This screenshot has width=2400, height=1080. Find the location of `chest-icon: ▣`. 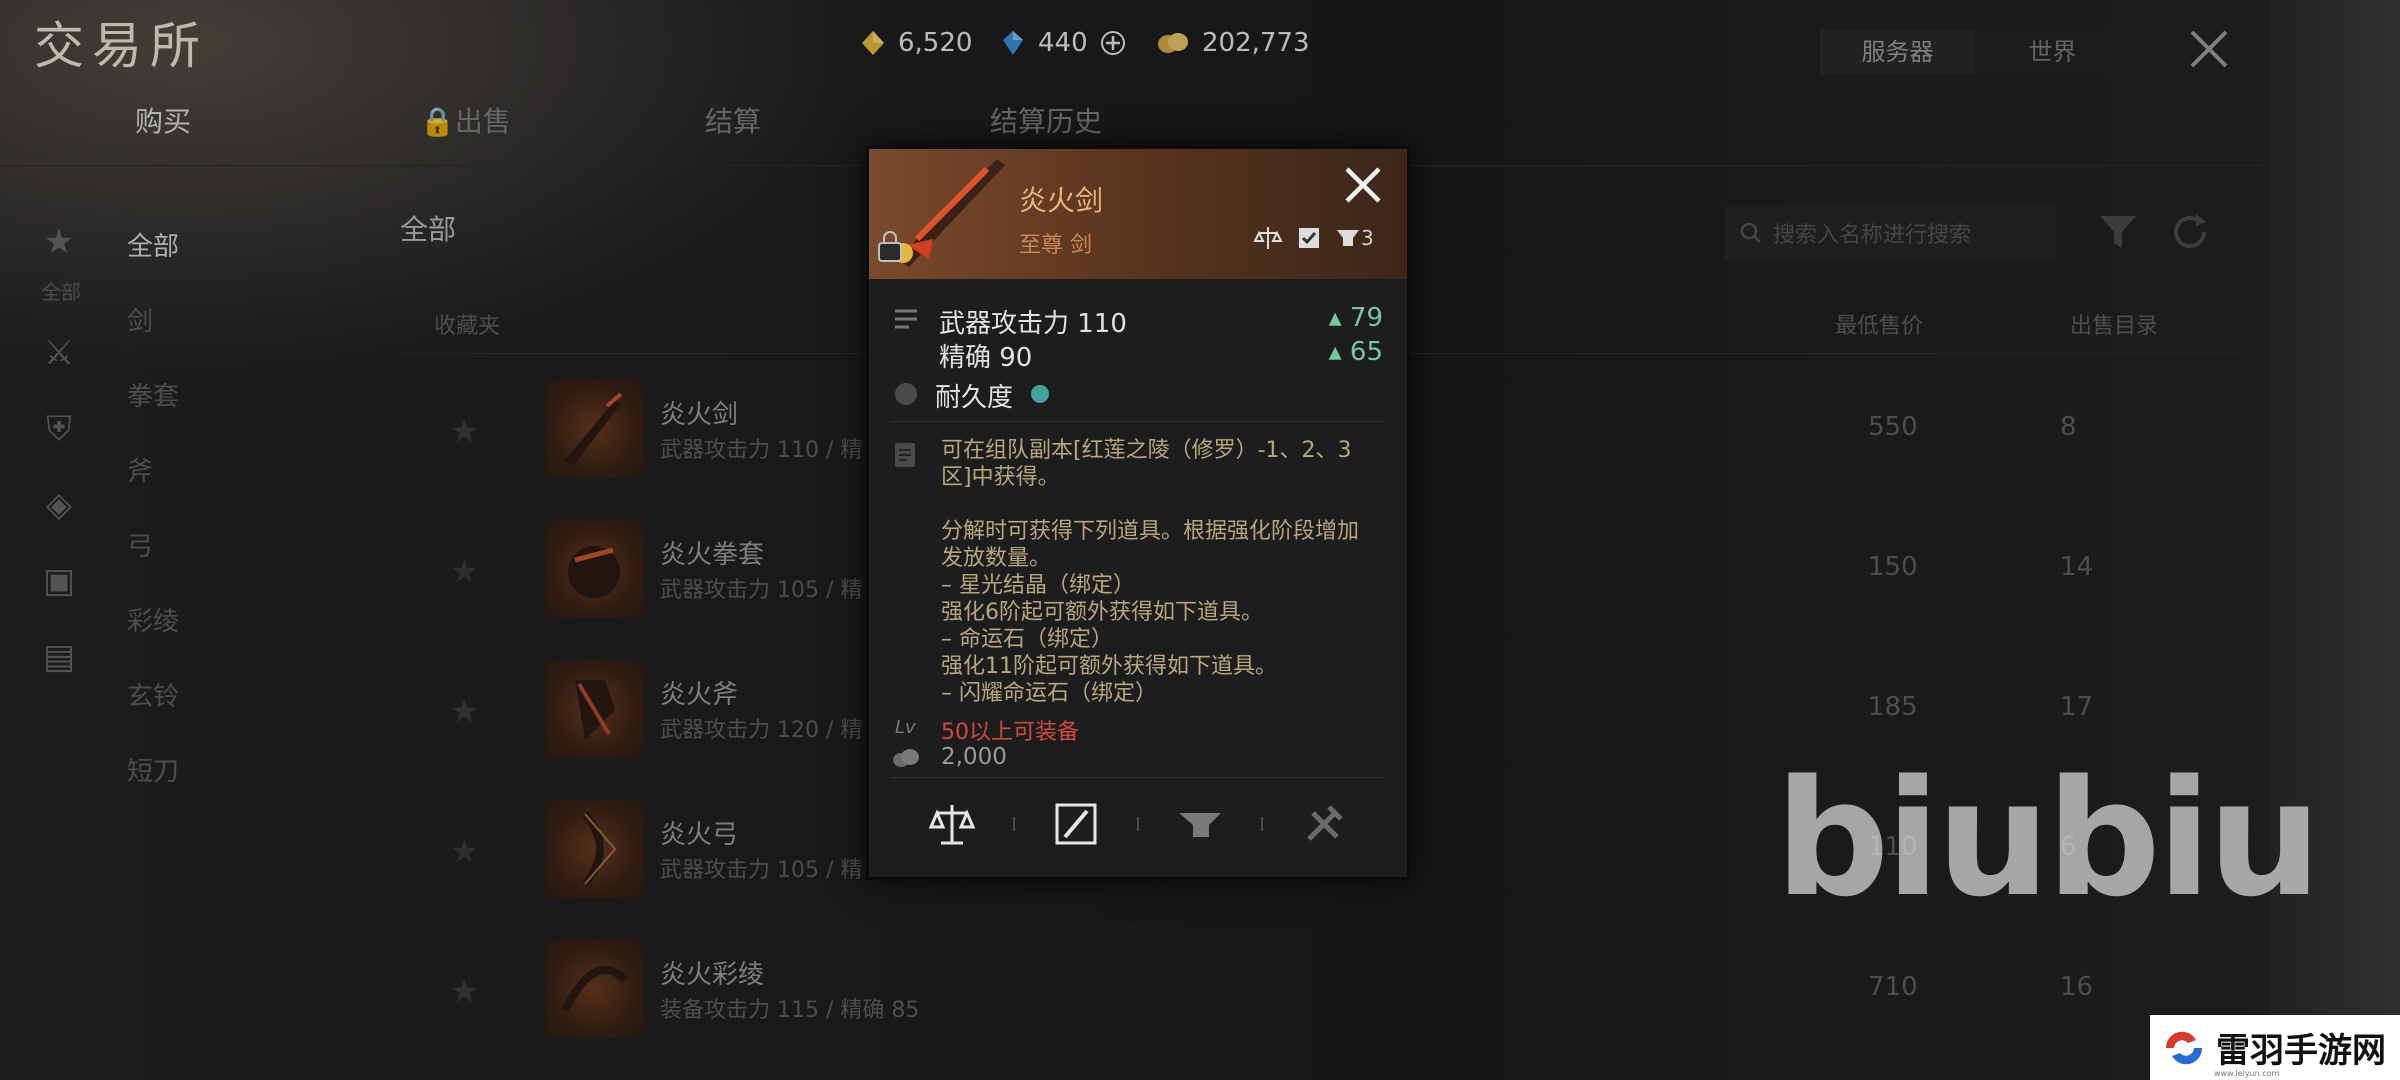

chest-icon: ▣ is located at coordinates (59, 584).